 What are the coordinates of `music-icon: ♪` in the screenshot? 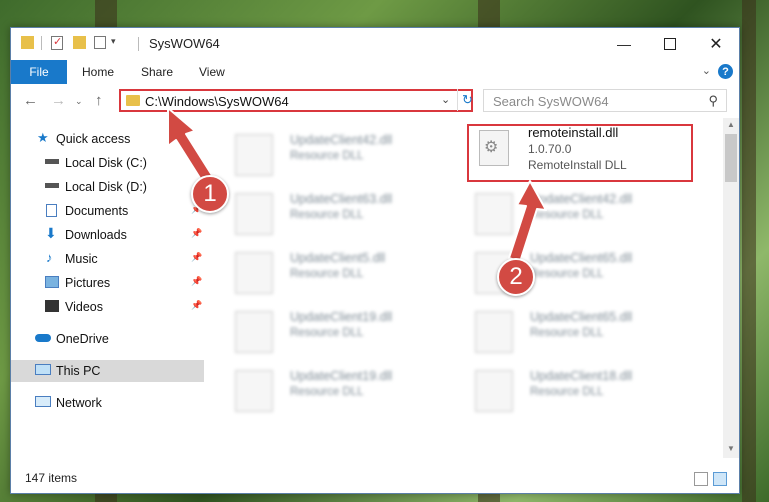 It's located at (49, 257).